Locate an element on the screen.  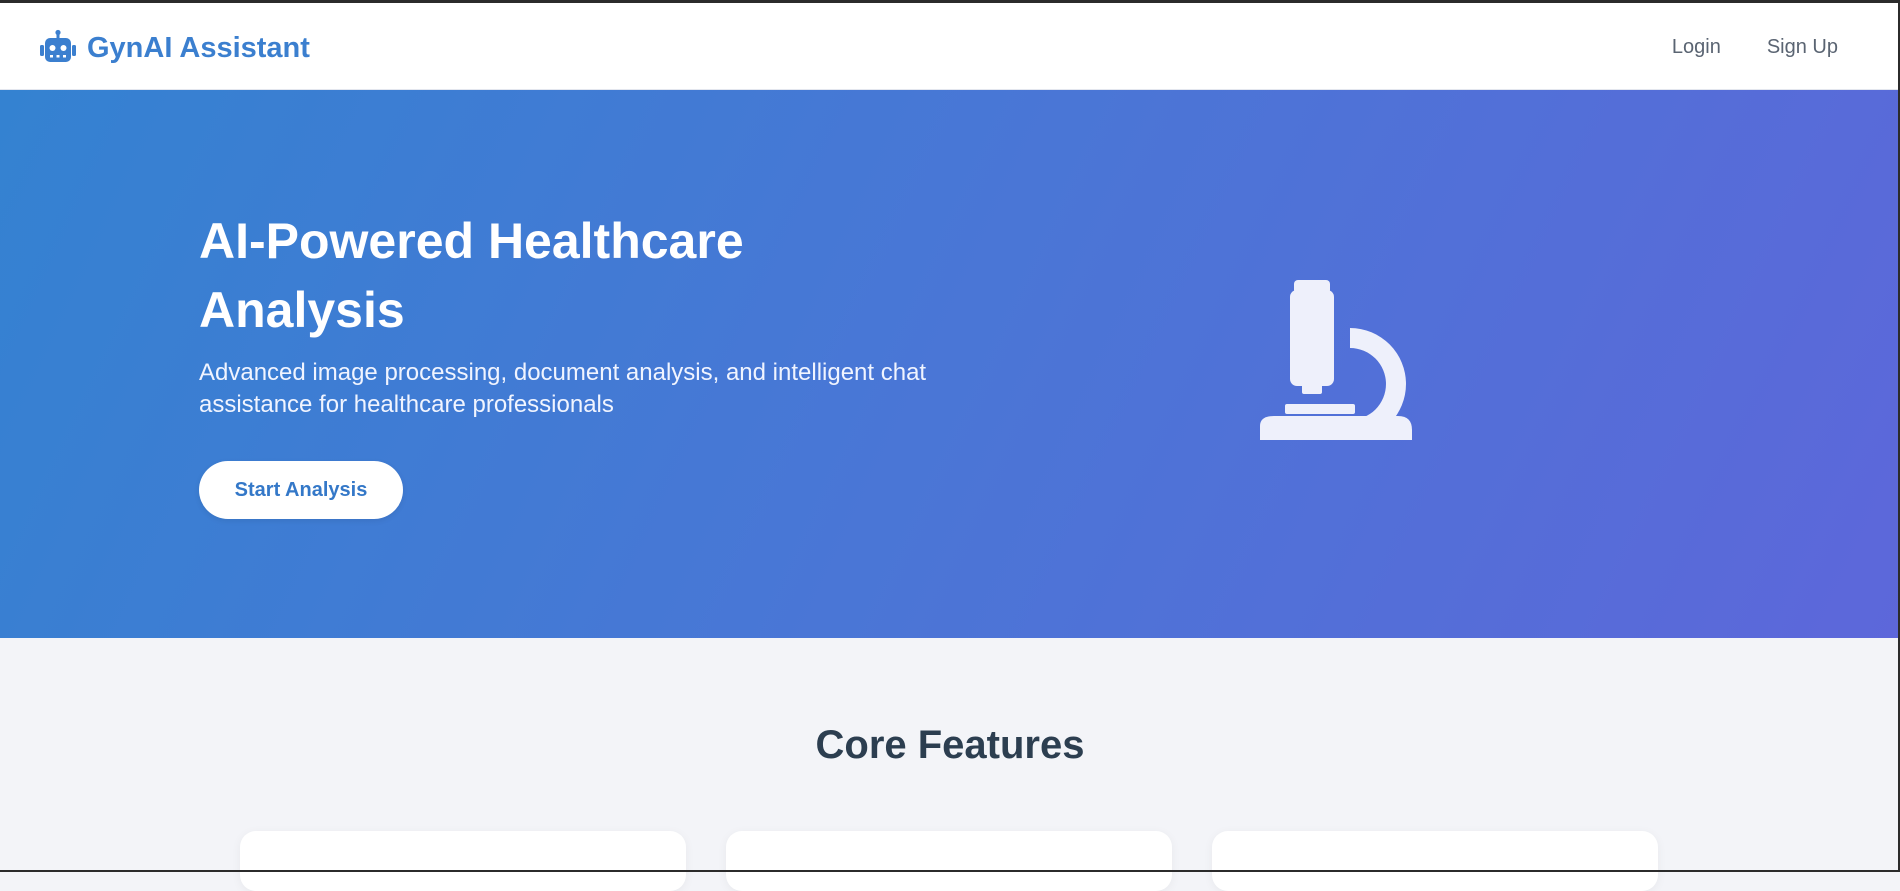
robot-icon is located at coordinates (58, 48).